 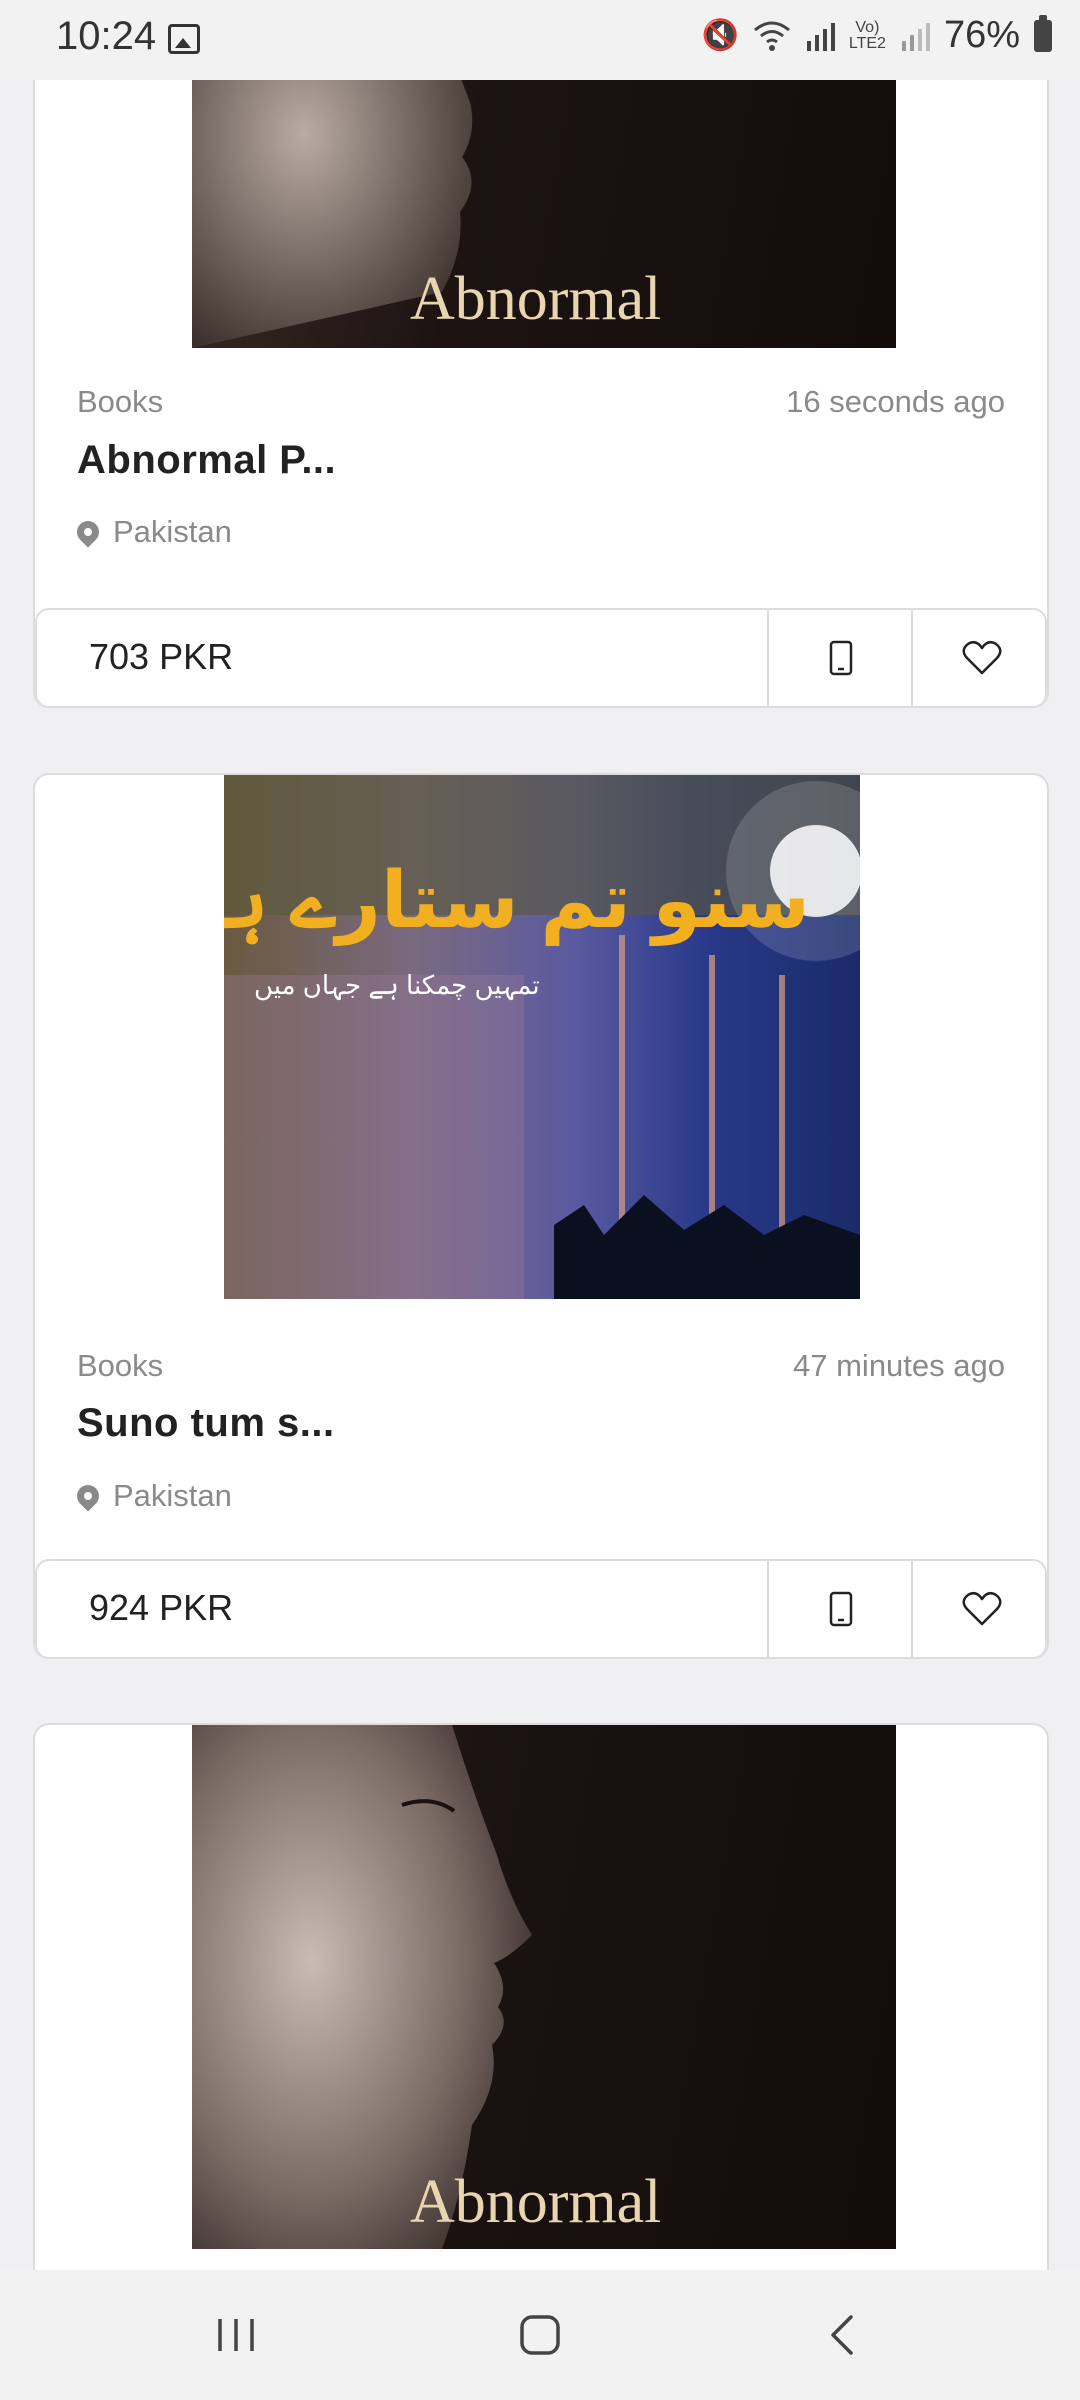 What do you see at coordinates (161, 656) in the screenshot?
I see `listing-price: 703 PKR` at bounding box center [161, 656].